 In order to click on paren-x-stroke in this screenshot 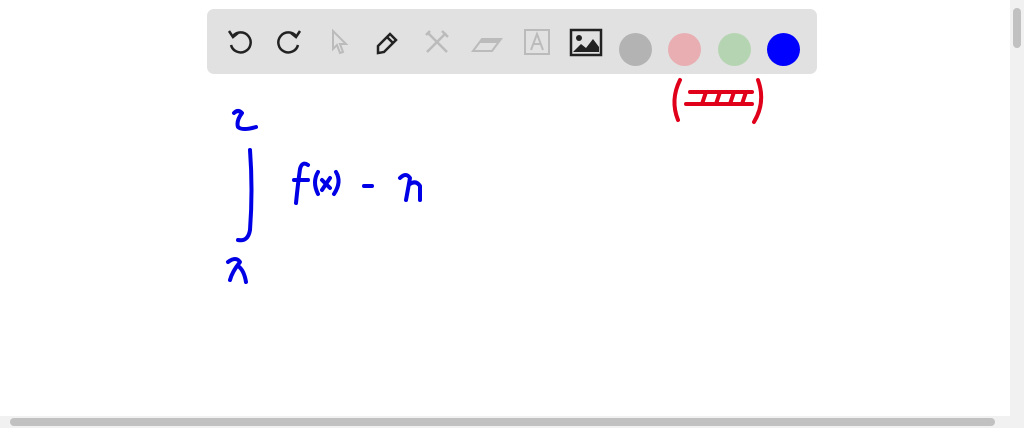, I will do `click(327, 183)`.